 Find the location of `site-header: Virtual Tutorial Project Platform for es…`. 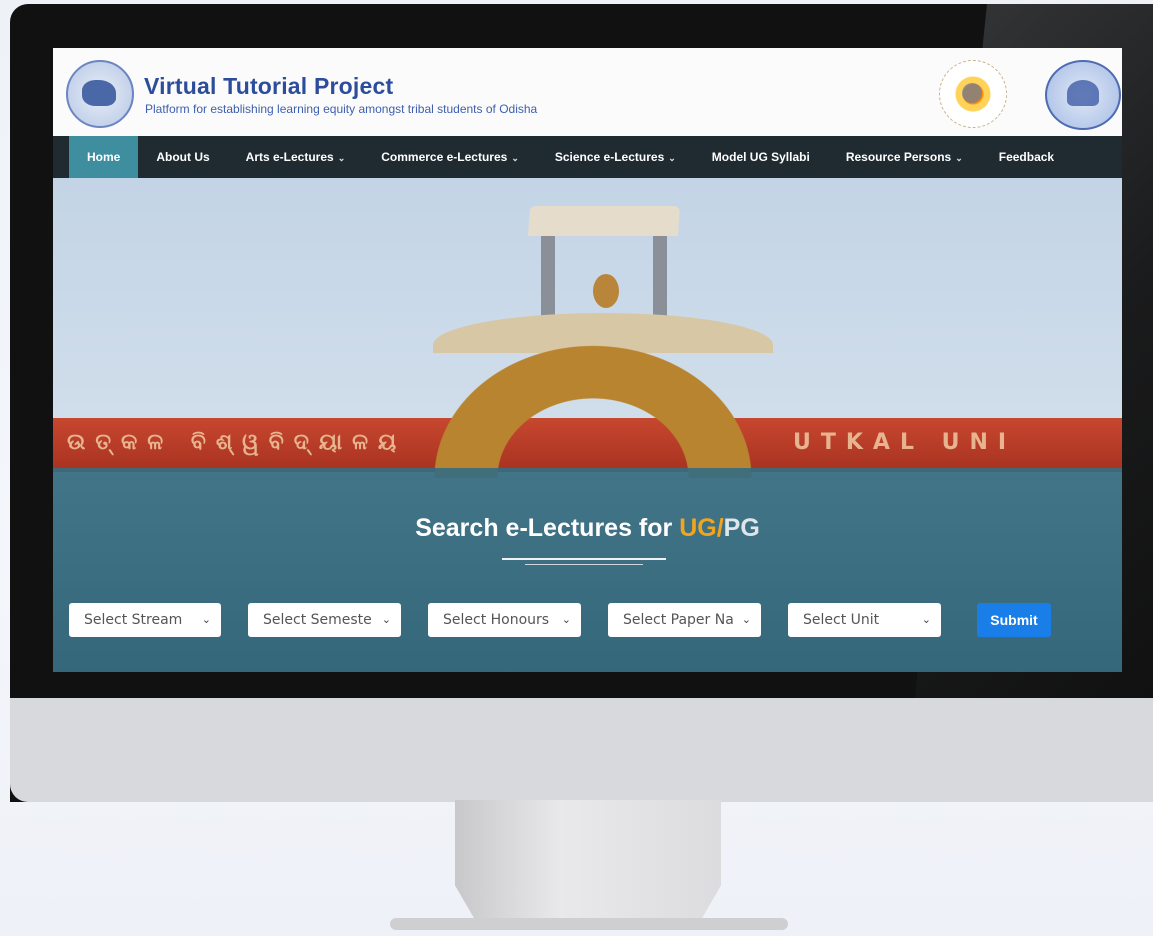

site-header: Virtual Tutorial Project Platform for es… is located at coordinates (587, 92).